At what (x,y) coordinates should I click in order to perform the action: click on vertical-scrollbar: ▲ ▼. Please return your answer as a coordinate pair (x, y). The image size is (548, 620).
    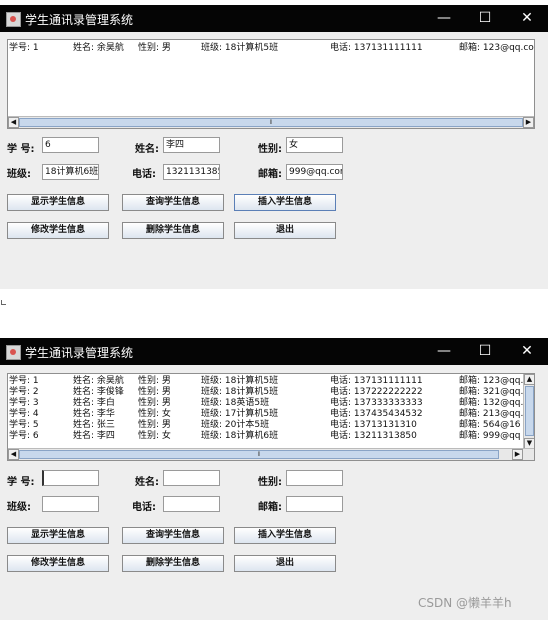
    Looking at the image, I should click on (528, 411).